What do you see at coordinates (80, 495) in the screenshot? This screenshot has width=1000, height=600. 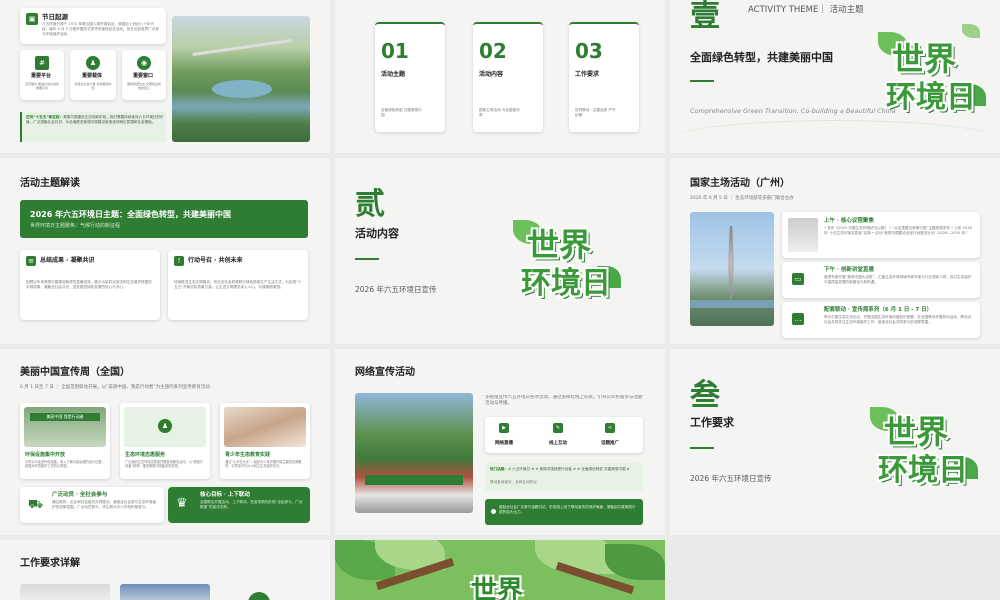 I see `mobilize-title: 广泛动员 · 全社会参与` at bounding box center [80, 495].